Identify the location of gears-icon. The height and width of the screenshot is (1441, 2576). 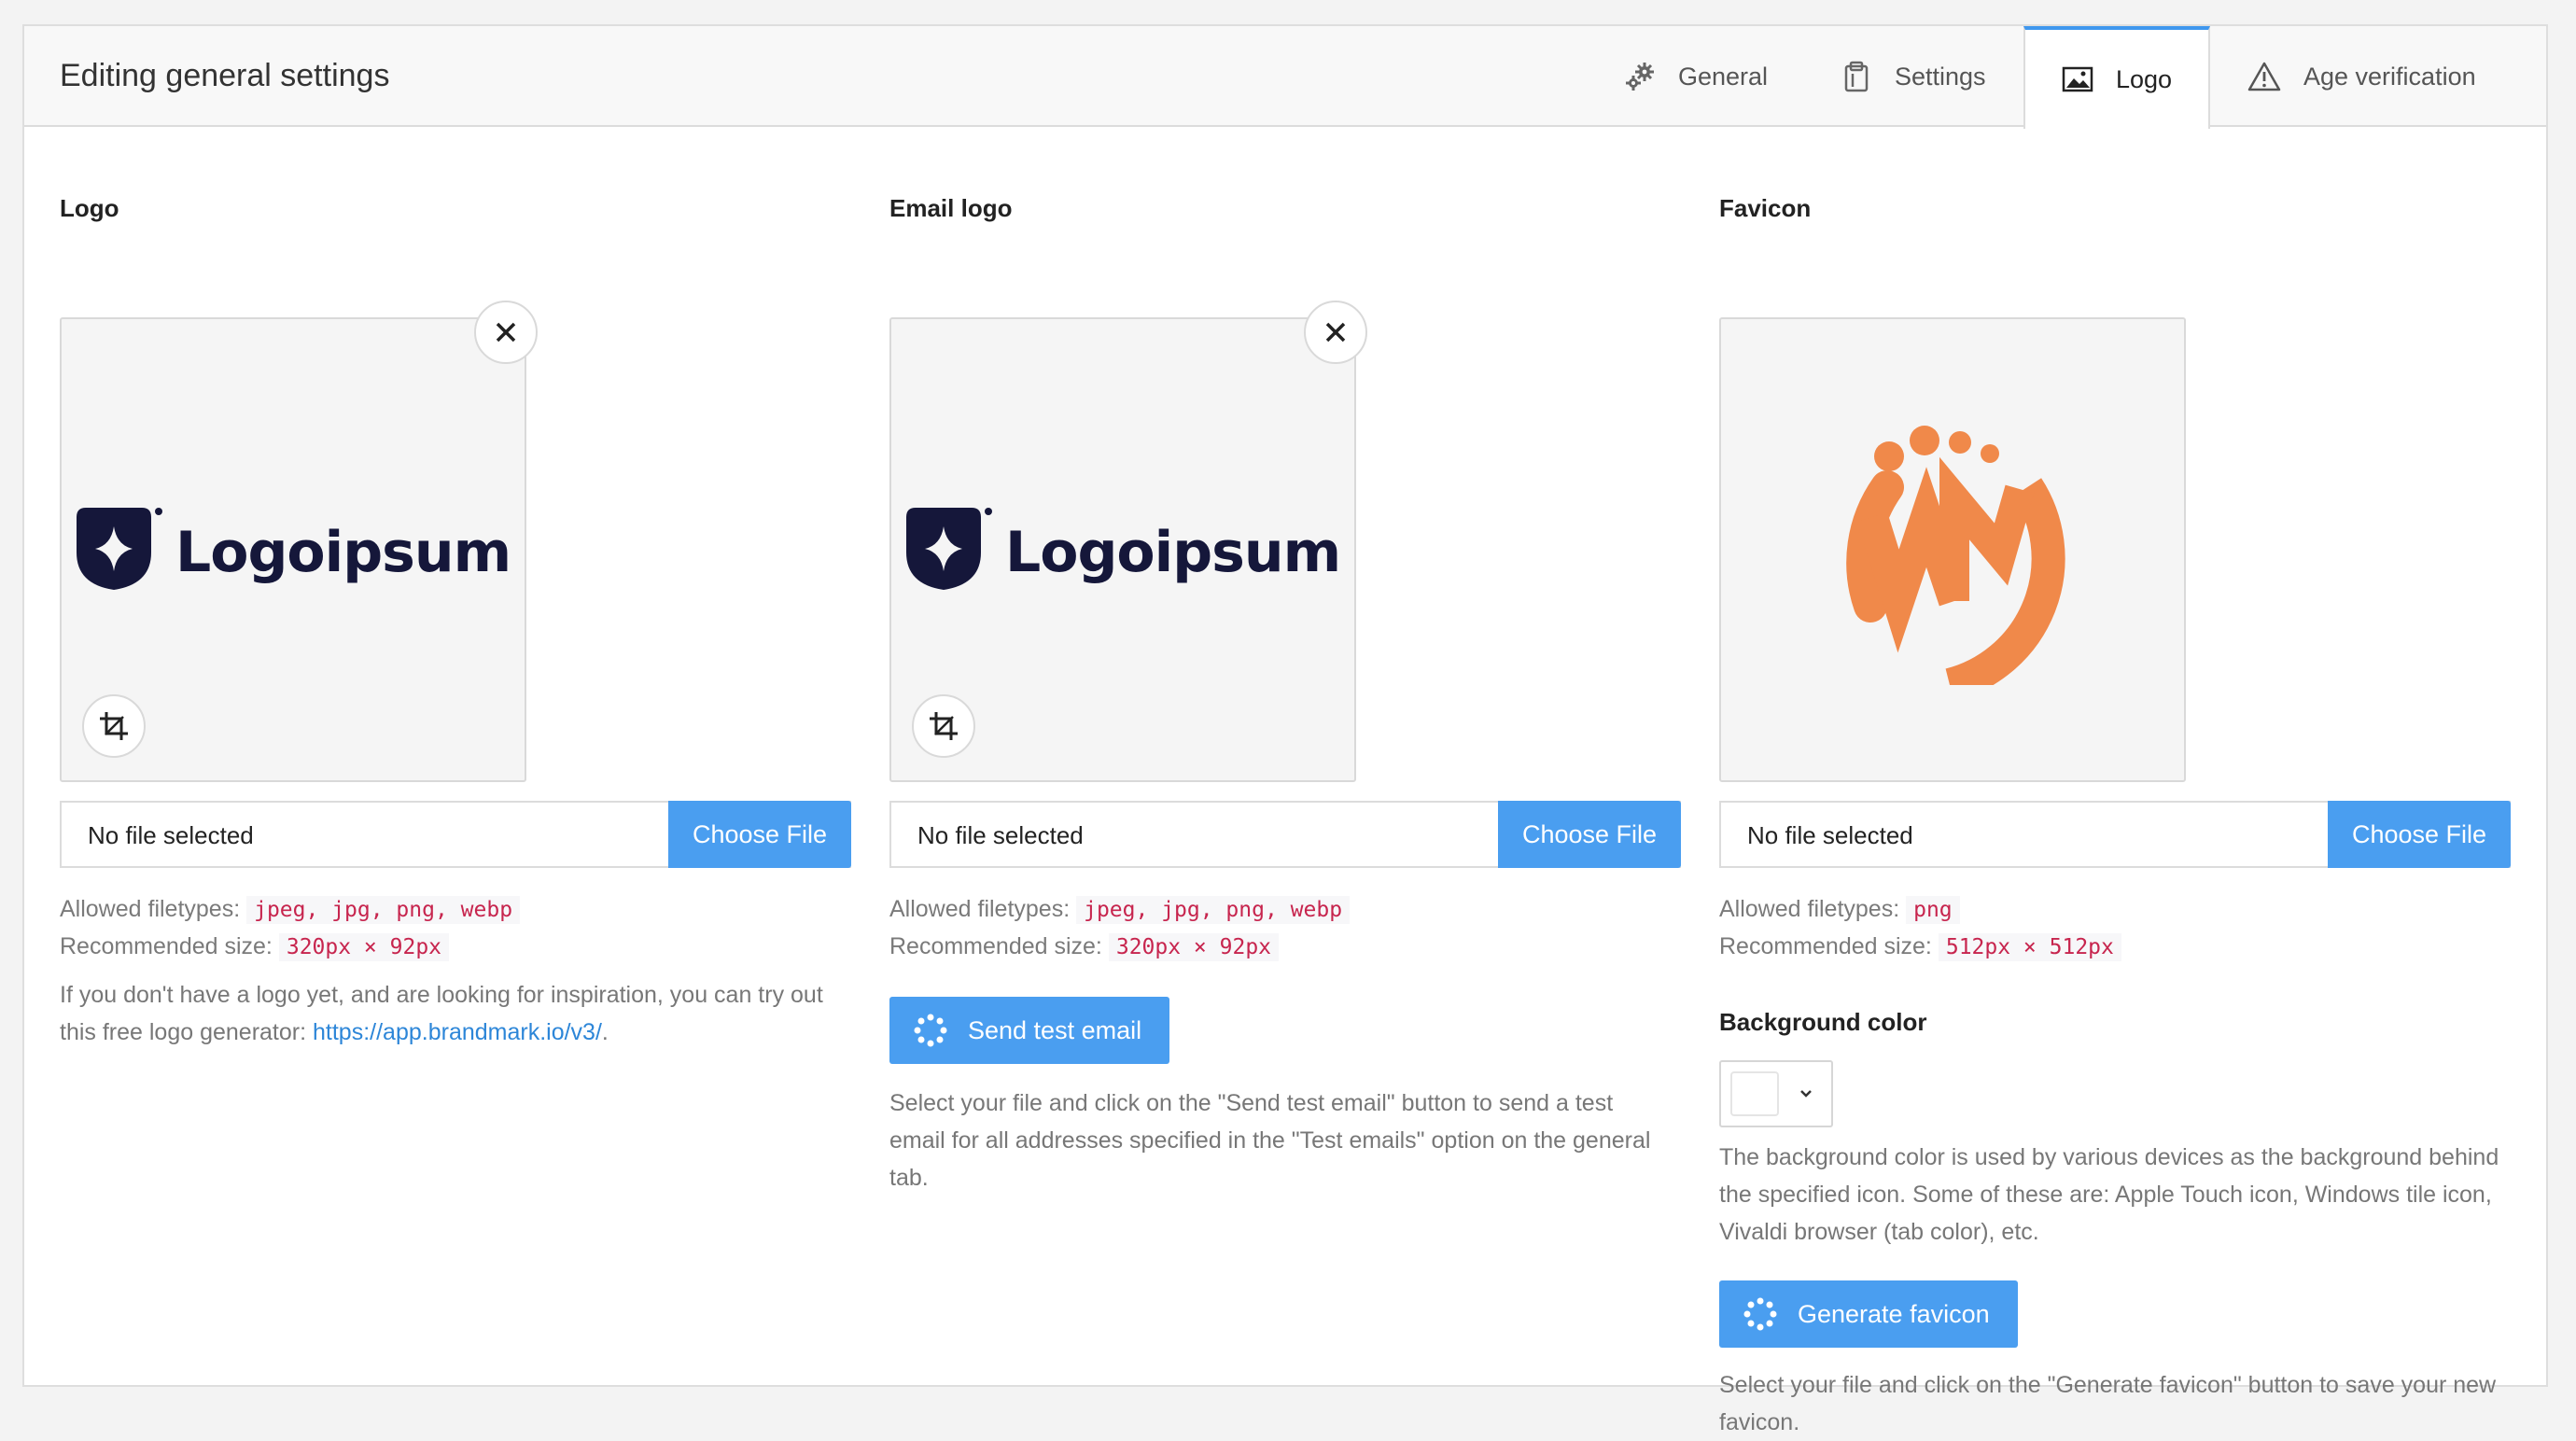
(1640, 76).